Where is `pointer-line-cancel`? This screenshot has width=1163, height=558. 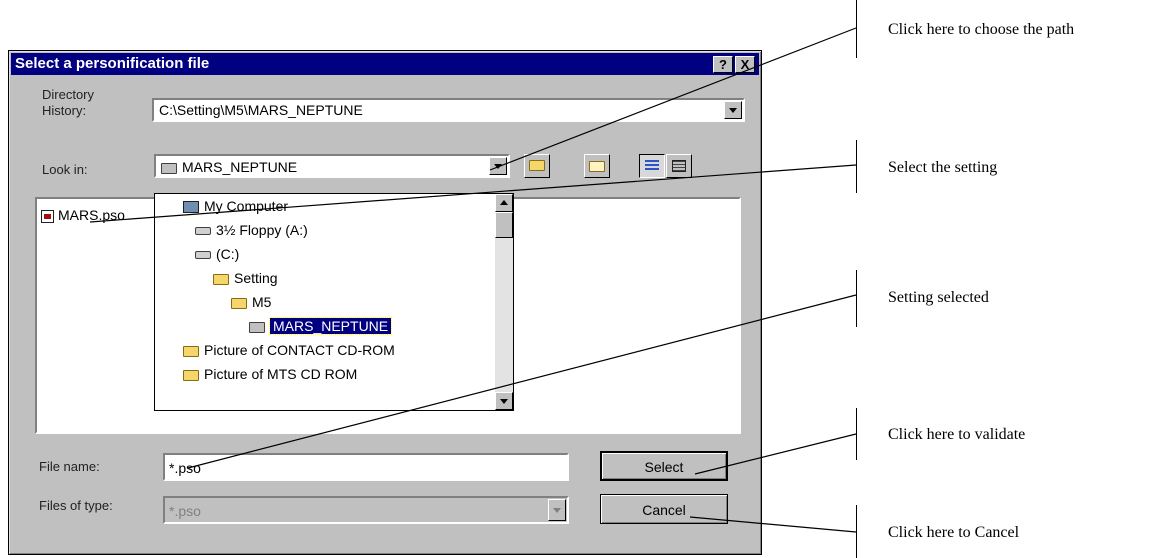
pointer-line-cancel is located at coordinates (773, 524).